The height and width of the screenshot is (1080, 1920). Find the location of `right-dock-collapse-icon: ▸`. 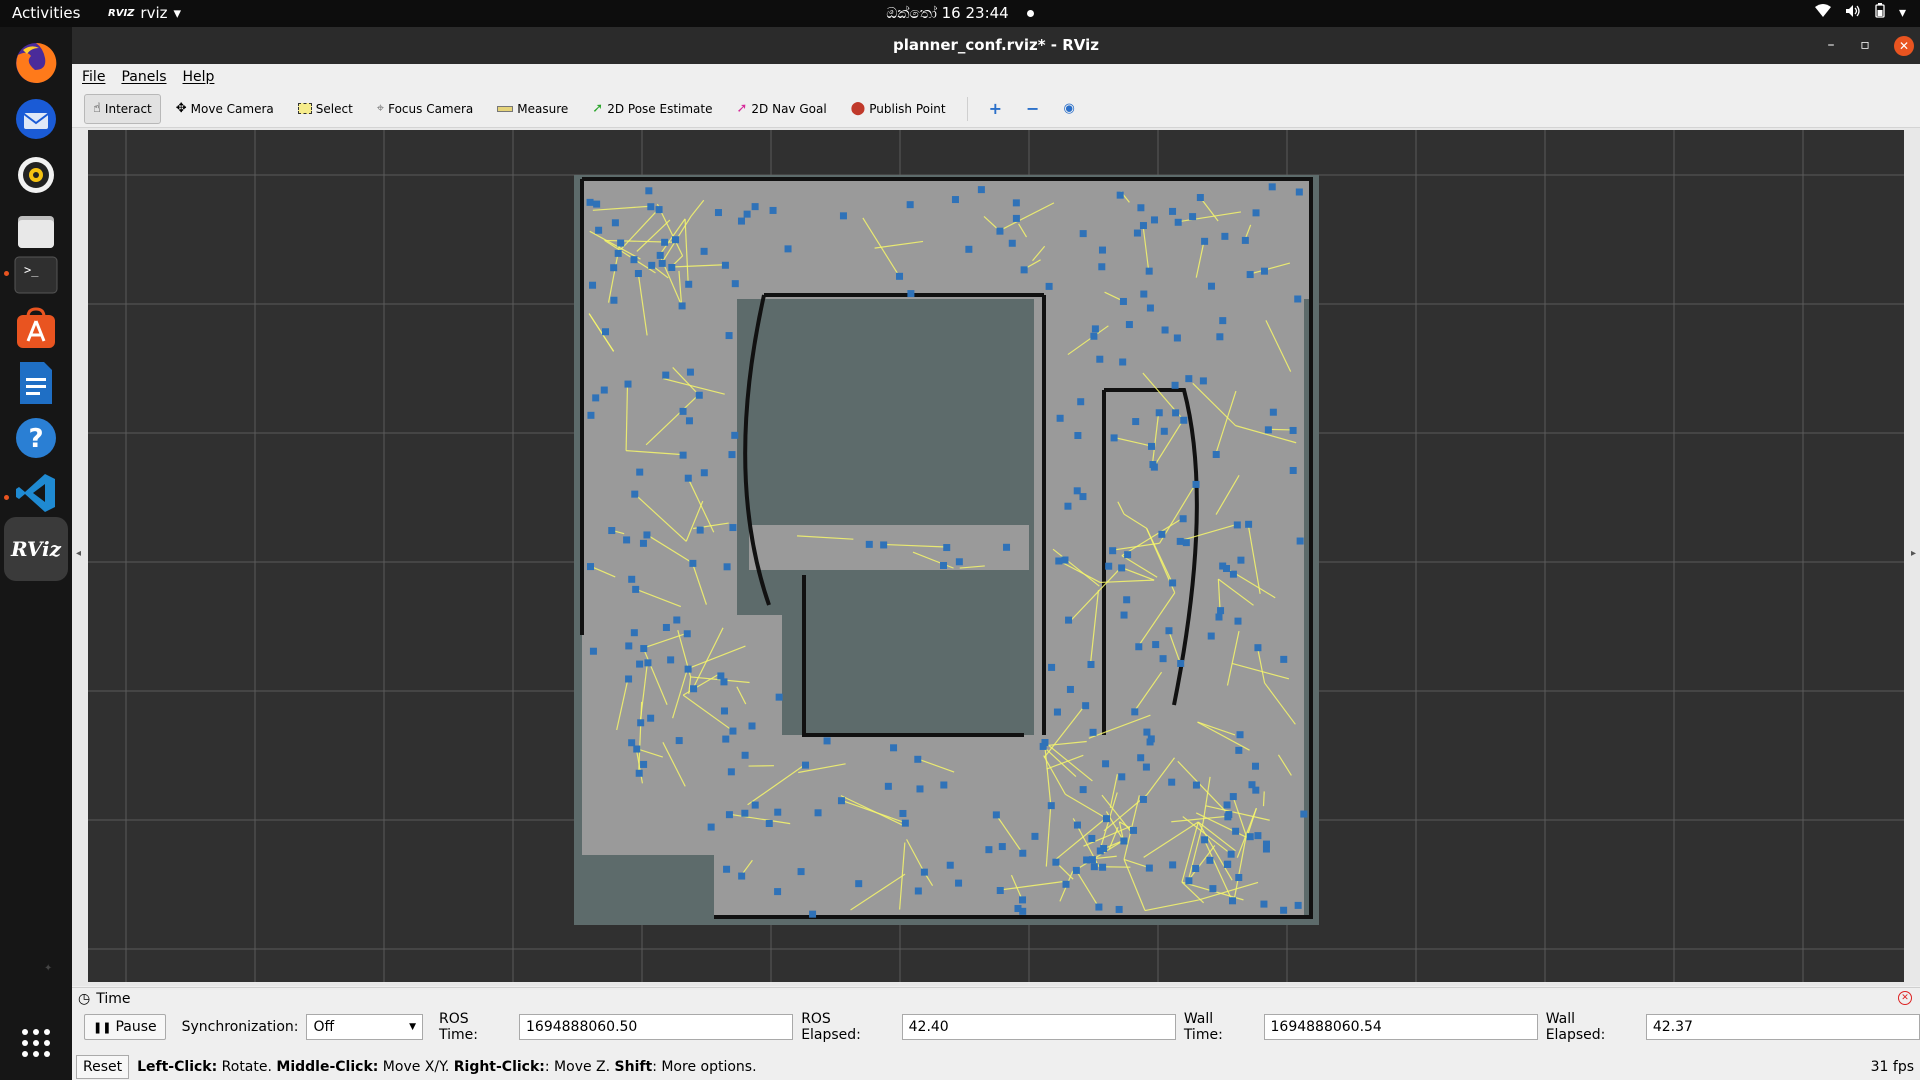

right-dock-collapse-icon: ▸ is located at coordinates (1913, 553).